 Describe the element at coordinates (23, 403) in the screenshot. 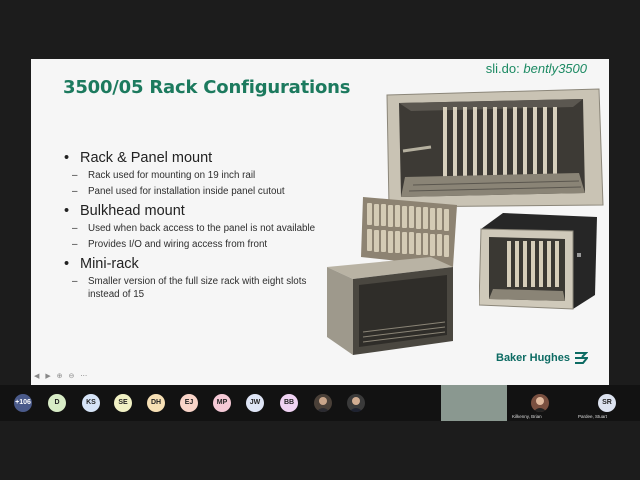

I see `more-participants-badge: +106` at that location.